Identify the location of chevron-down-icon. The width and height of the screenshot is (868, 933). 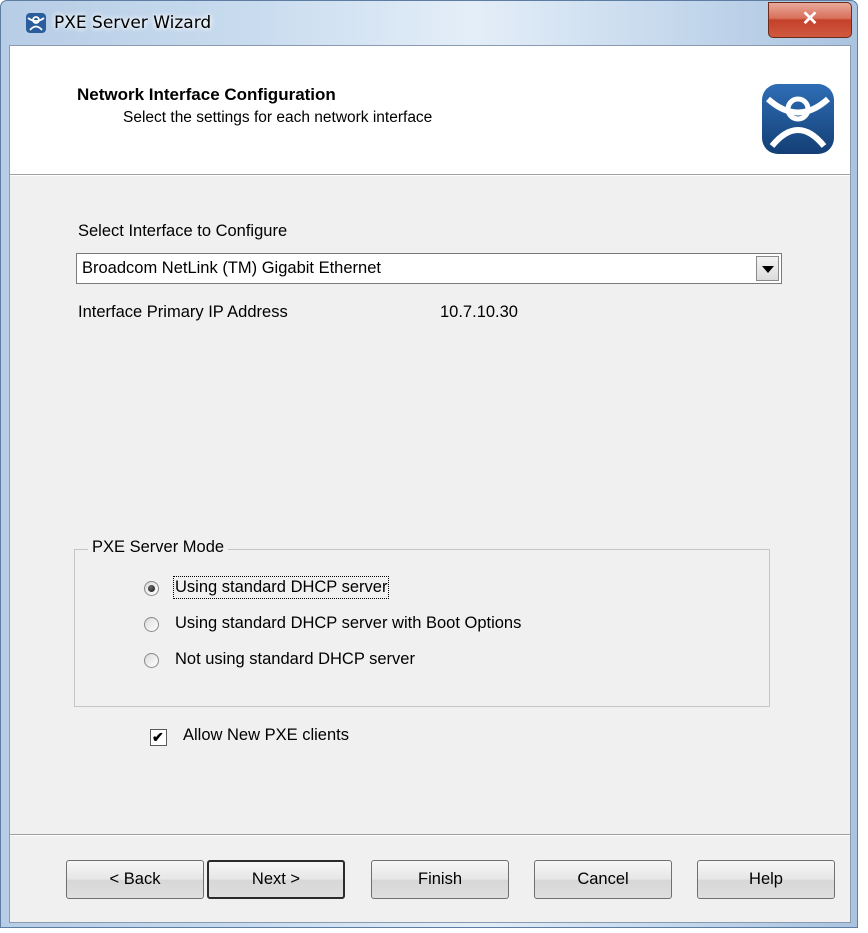
(768, 269).